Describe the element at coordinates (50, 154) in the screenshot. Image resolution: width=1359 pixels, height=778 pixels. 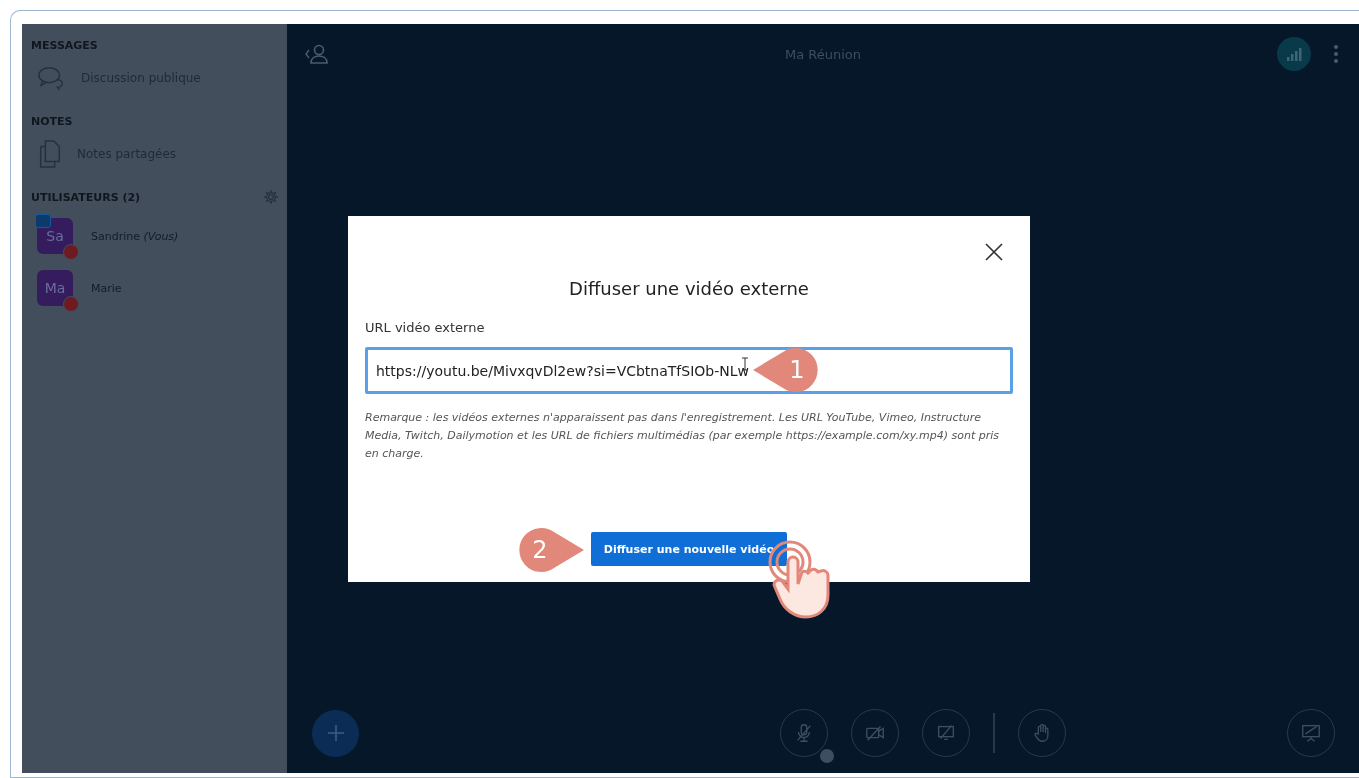
I see `documents-icon` at that location.